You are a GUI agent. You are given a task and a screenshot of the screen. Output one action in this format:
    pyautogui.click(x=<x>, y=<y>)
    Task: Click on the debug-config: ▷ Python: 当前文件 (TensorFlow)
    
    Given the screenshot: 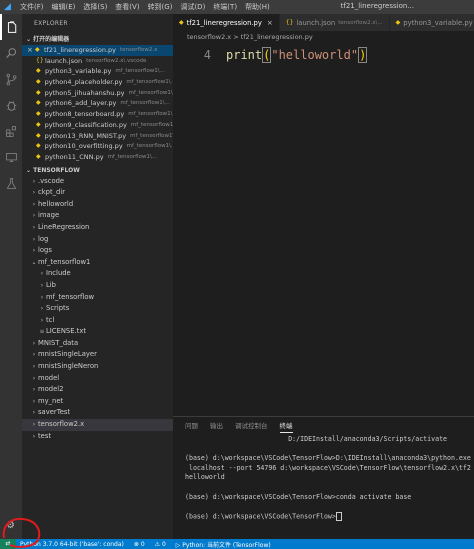 What is the action you would take?
    pyautogui.click(x=223, y=544)
    